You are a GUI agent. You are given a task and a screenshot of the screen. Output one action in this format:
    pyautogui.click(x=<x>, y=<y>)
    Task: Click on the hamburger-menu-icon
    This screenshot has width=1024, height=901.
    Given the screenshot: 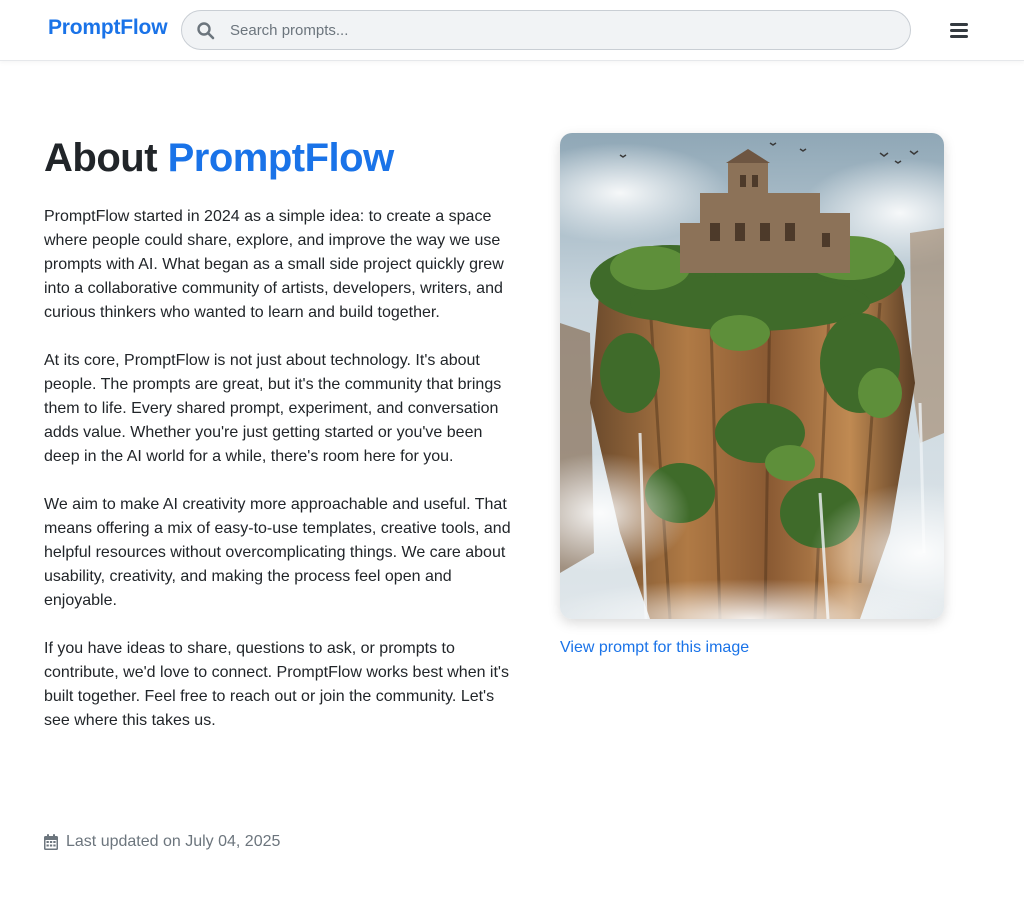 What is the action you would take?
    pyautogui.click(x=959, y=30)
    